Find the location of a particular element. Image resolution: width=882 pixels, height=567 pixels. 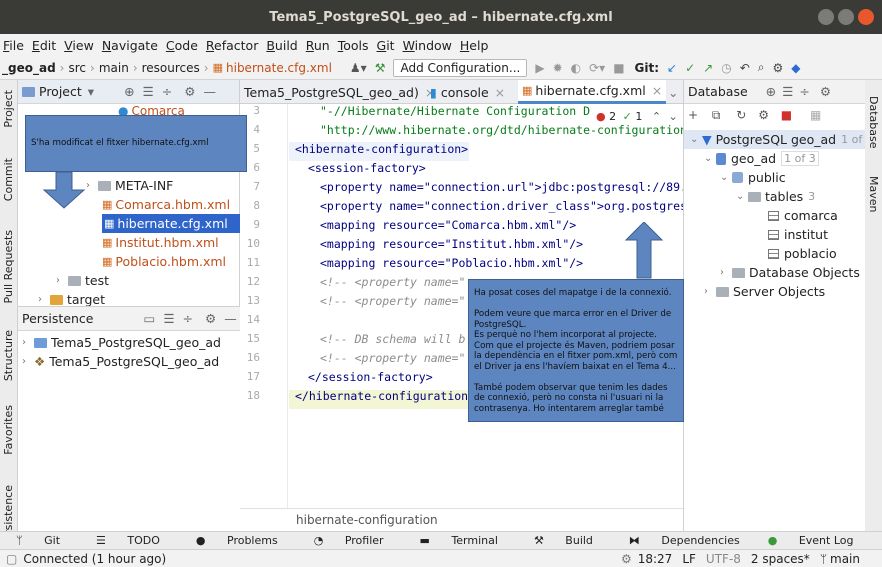

table-row-institut: institut is located at coordinates (798, 234).